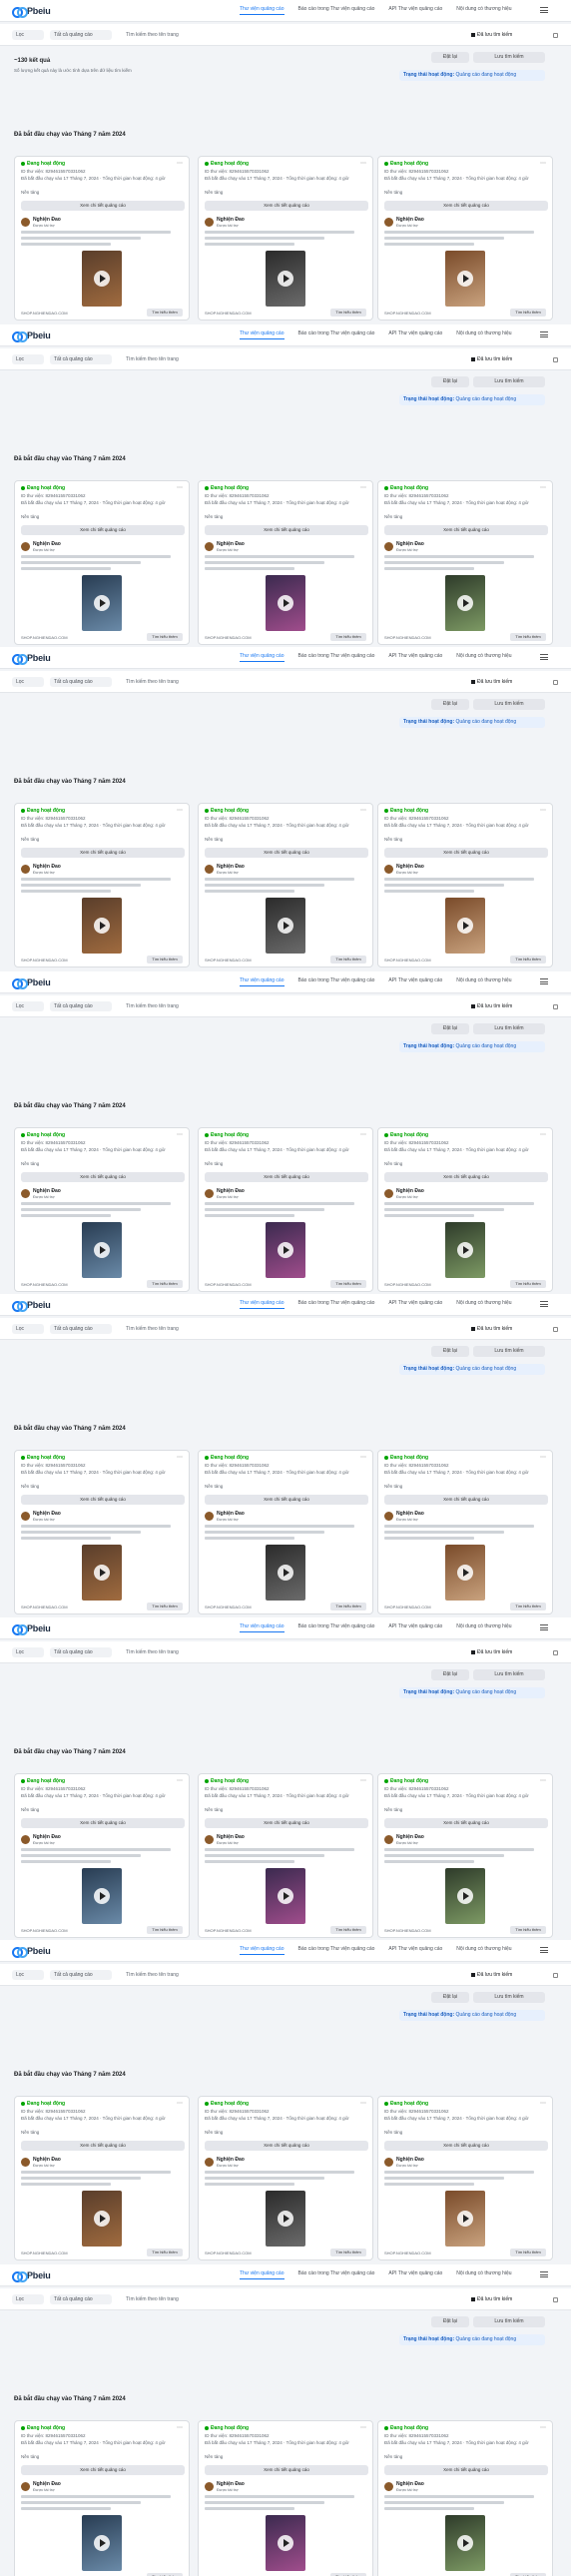  What do you see at coordinates (337, 334) in the screenshot?
I see `nav-link: Báo cáo trong Thư viện quảng cáo` at bounding box center [337, 334].